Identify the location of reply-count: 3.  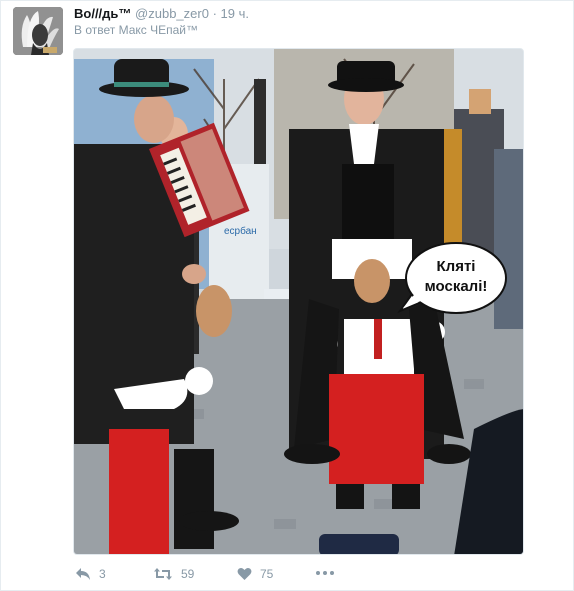
(102, 574).